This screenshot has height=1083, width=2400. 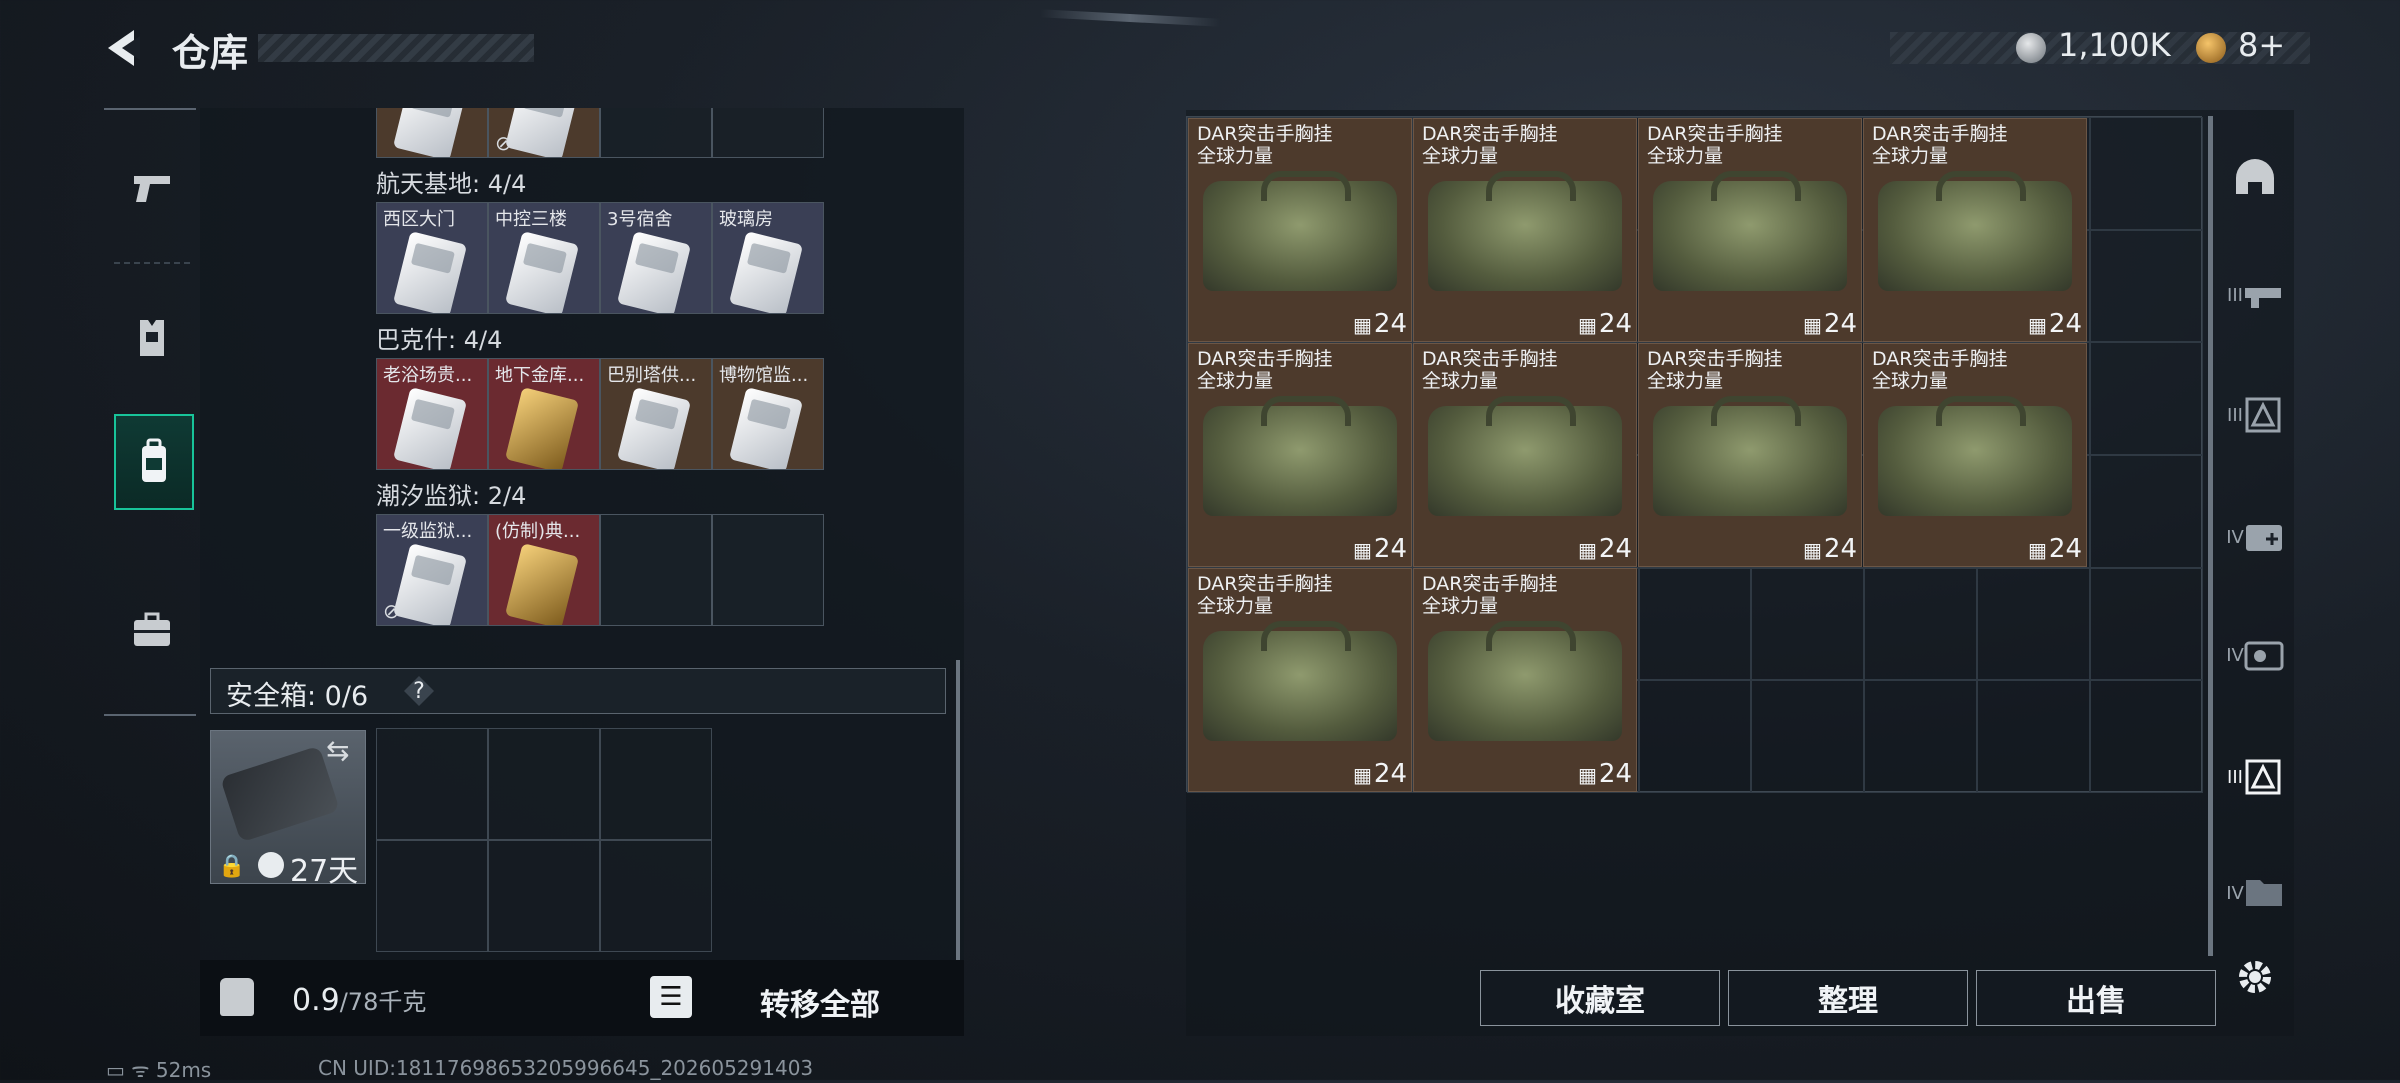 I want to click on keycard-slot: 玻璃房, so click(x=768, y=258).